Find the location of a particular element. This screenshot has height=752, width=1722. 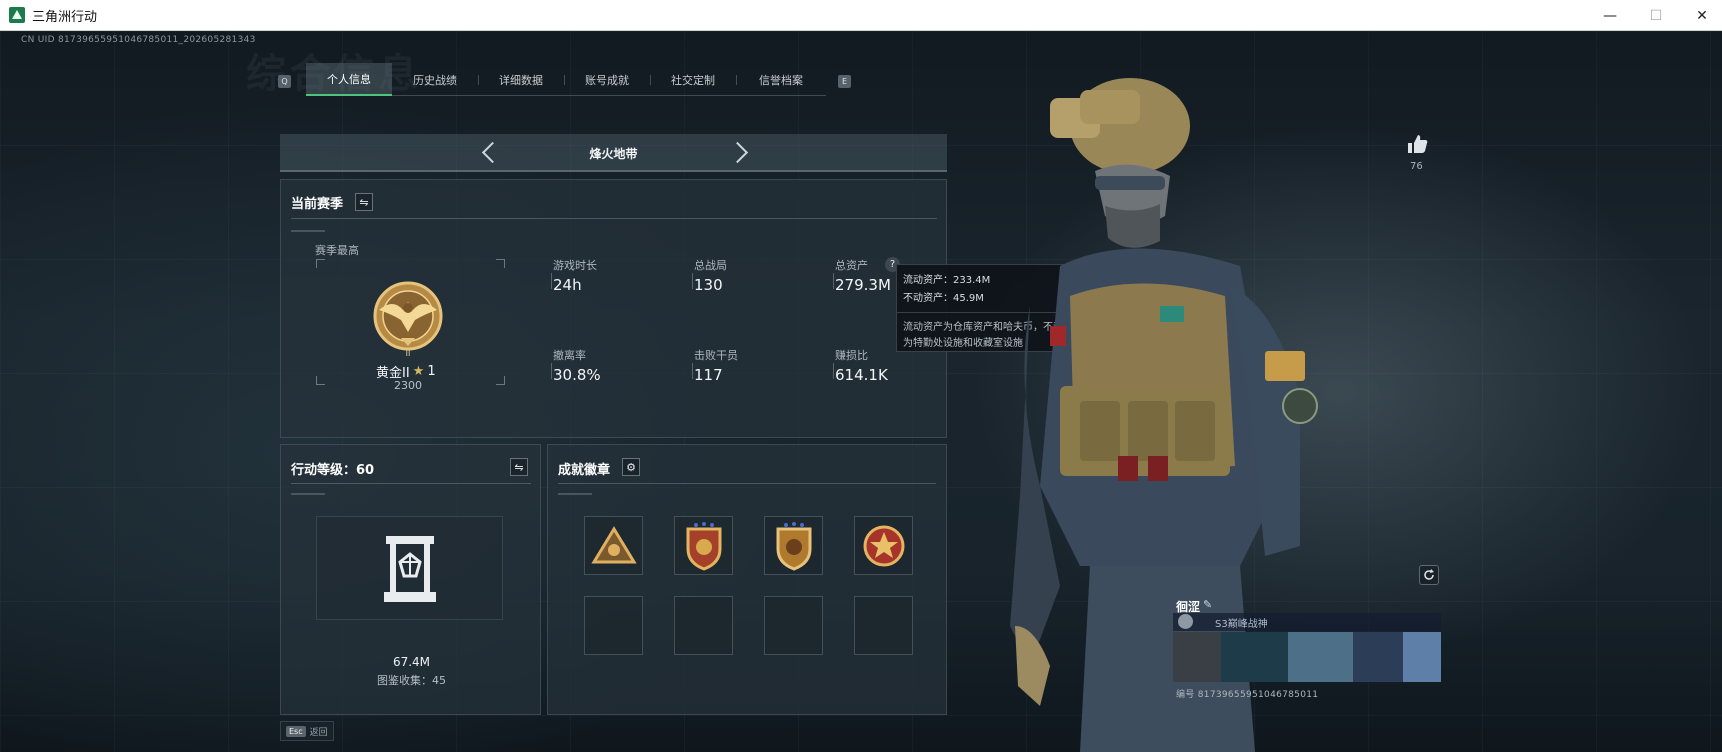

stat-value-kills: 117 is located at coordinates (708, 375).